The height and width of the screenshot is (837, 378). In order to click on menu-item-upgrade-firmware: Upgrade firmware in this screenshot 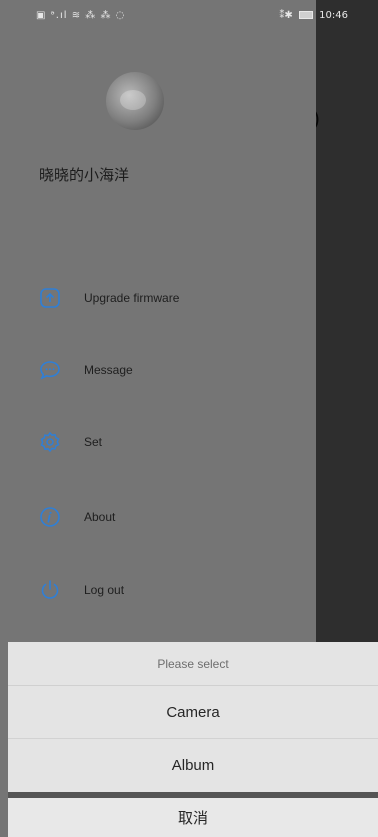, I will do `click(166, 298)`.